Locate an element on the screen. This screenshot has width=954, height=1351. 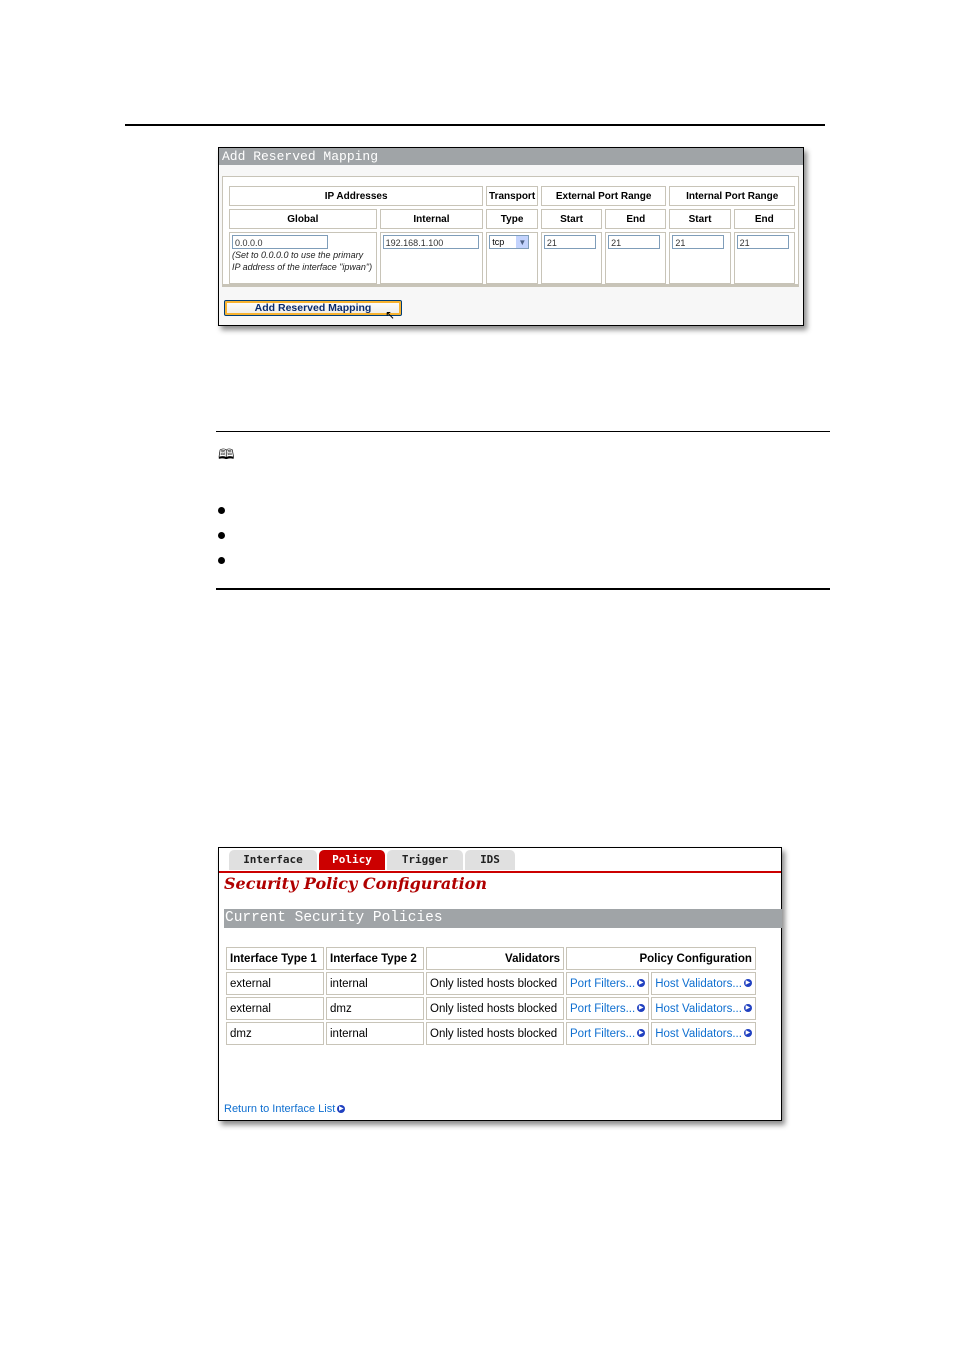
int-end-cell: 21 is located at coordinates (764, 258).